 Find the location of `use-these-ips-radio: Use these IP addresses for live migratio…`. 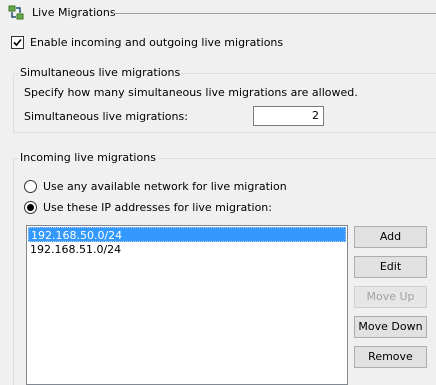

use-these-ips-radio: Use these IP addresses for live migratio… is located at coordinates (148, 207).